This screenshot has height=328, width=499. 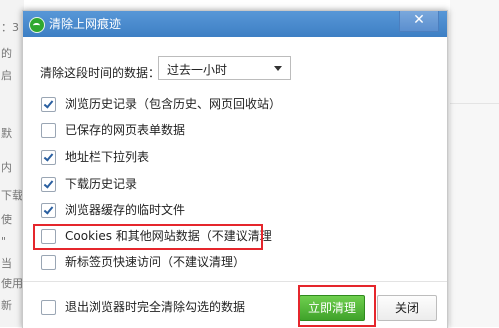 I want to click on dialog-title: 清除上网痕迹, so click(x=85, y=24).